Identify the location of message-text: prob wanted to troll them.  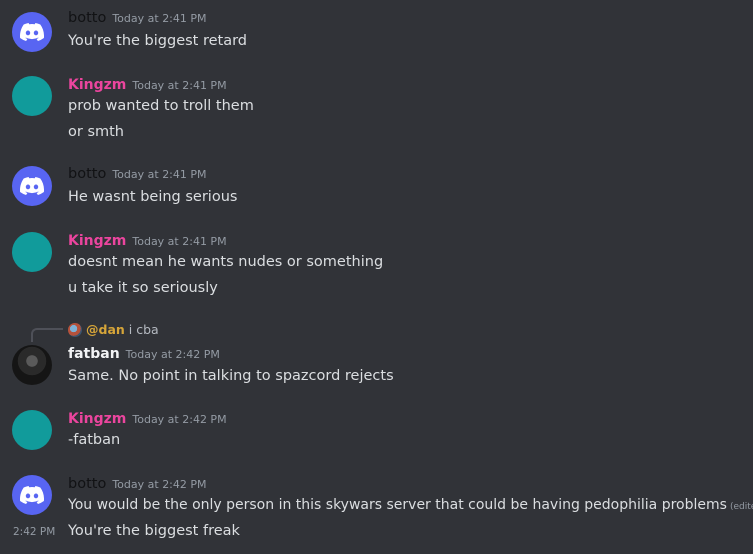
(161, 106).